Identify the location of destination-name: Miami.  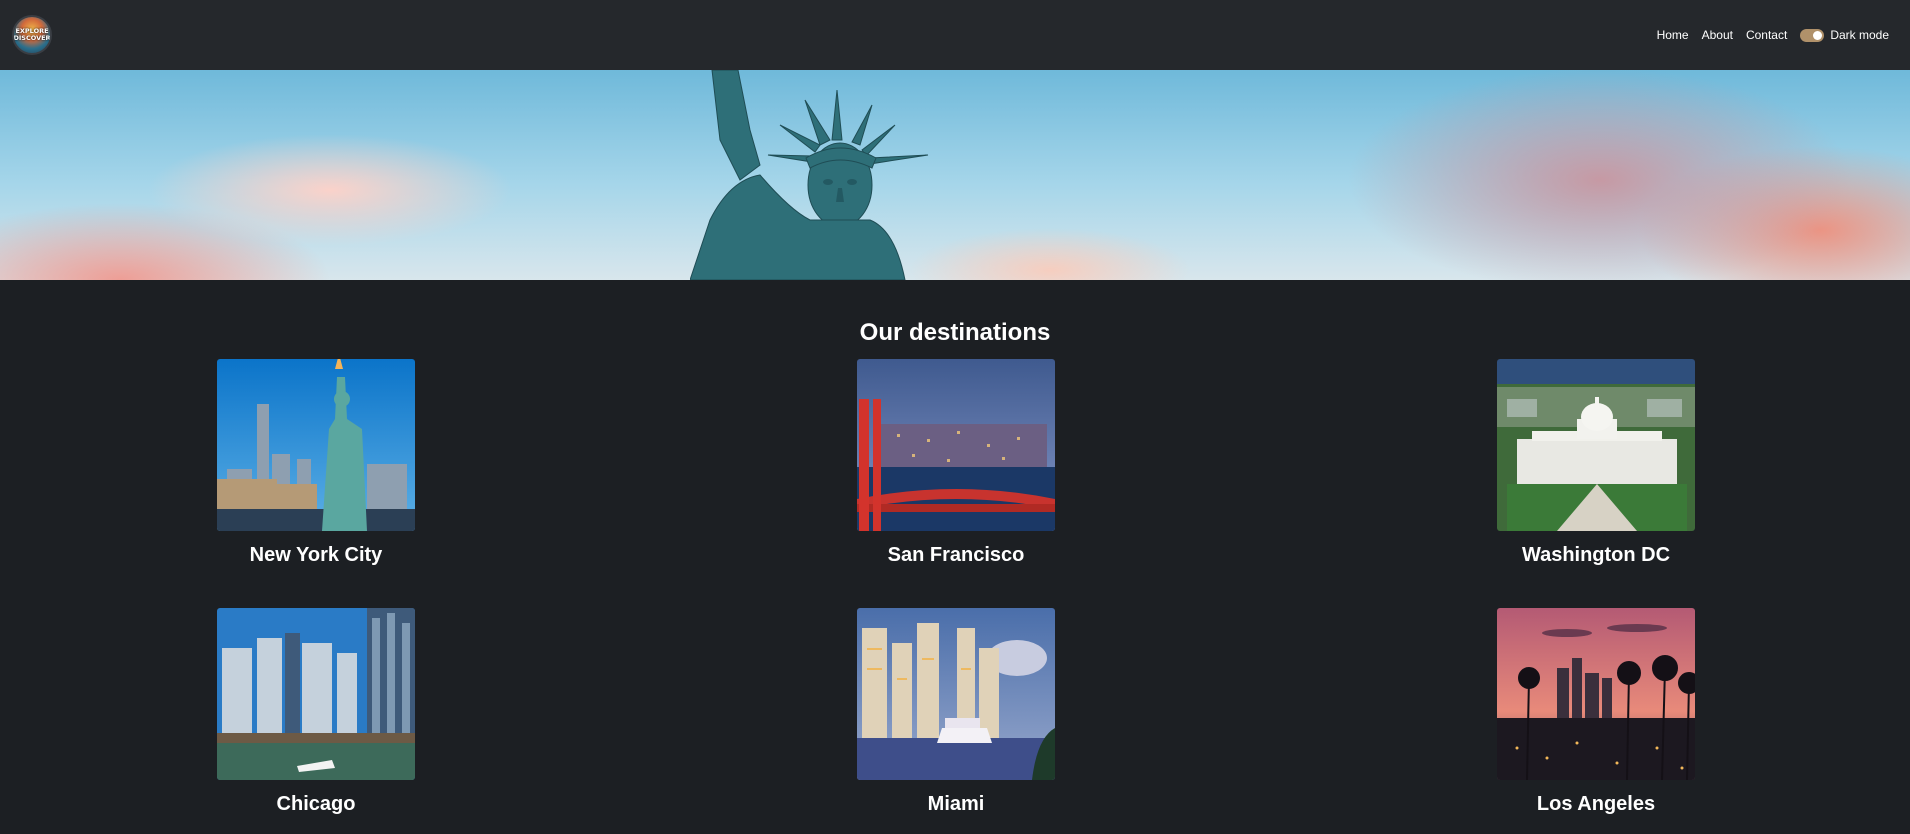
(956, 804).